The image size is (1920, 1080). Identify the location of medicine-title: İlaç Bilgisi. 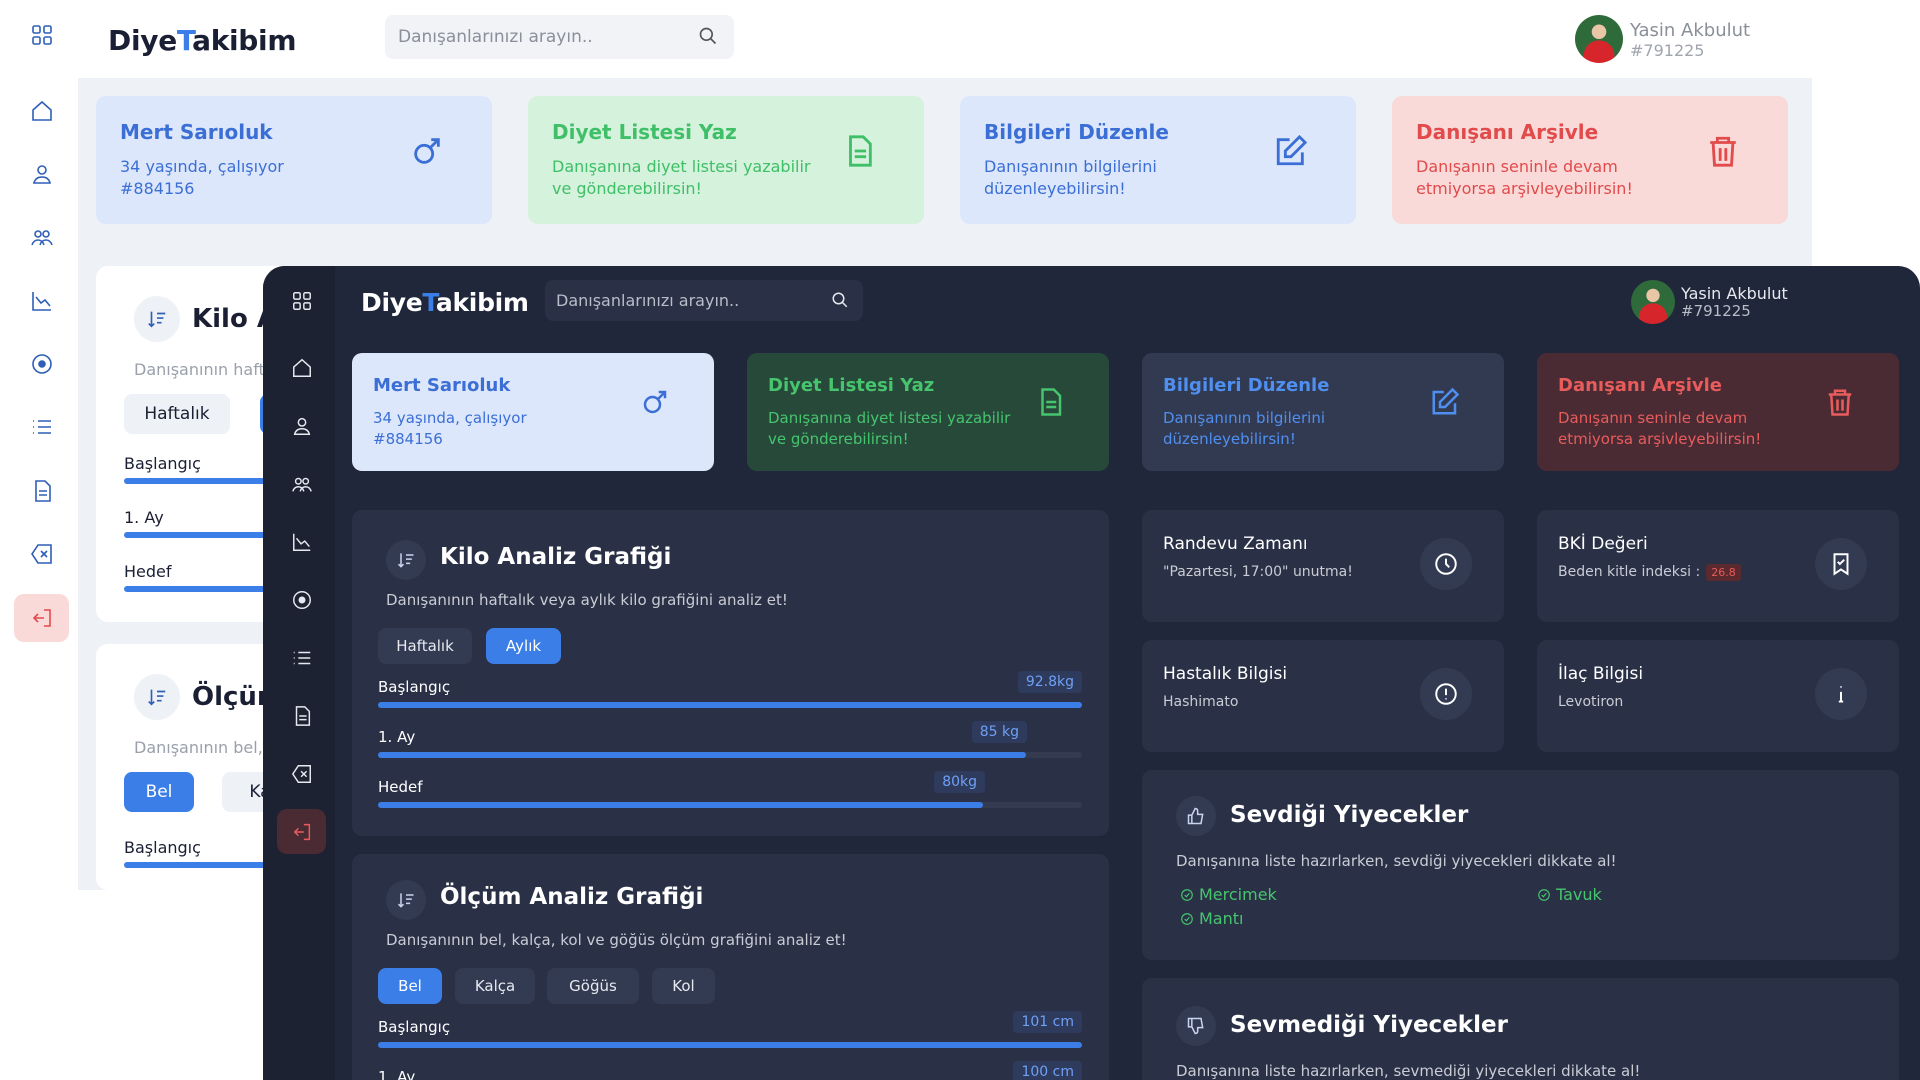
(1601, 674).